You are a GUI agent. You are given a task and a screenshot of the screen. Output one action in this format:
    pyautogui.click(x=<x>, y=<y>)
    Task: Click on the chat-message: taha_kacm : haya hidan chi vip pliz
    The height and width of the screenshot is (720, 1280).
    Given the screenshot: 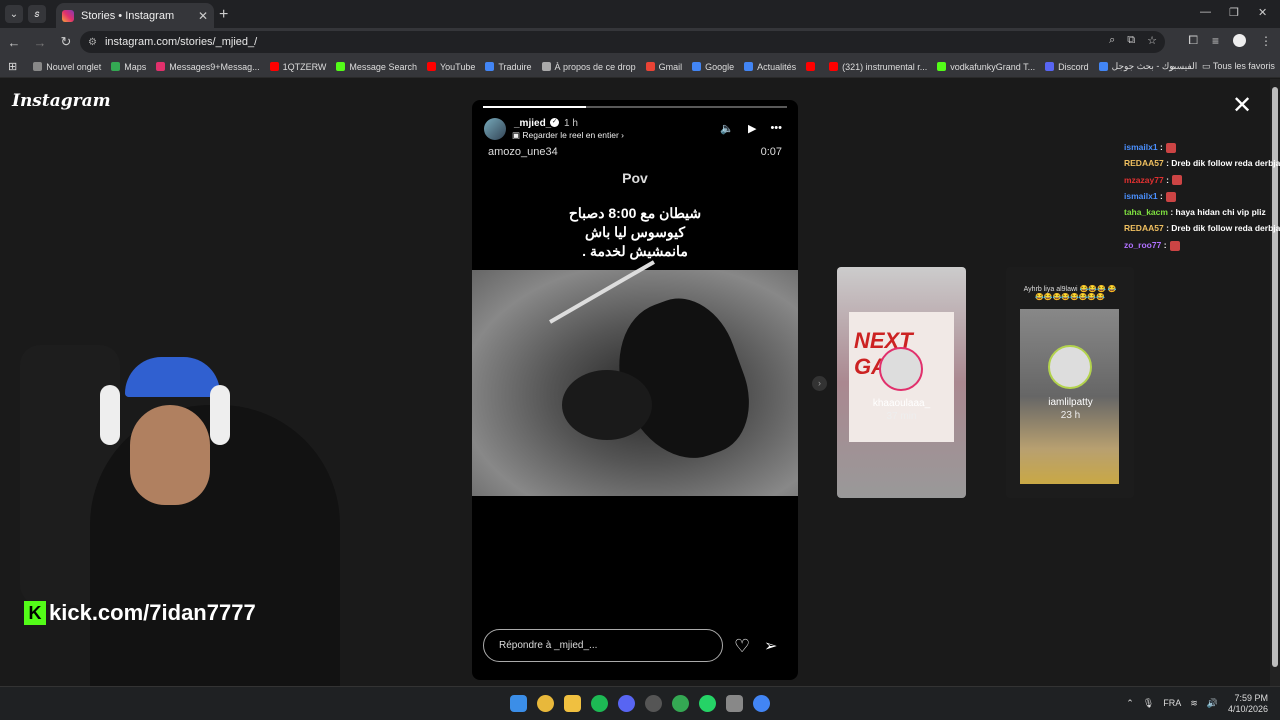 What is the action you would take?
    pyautogui.click(x=1202, y=212)
    